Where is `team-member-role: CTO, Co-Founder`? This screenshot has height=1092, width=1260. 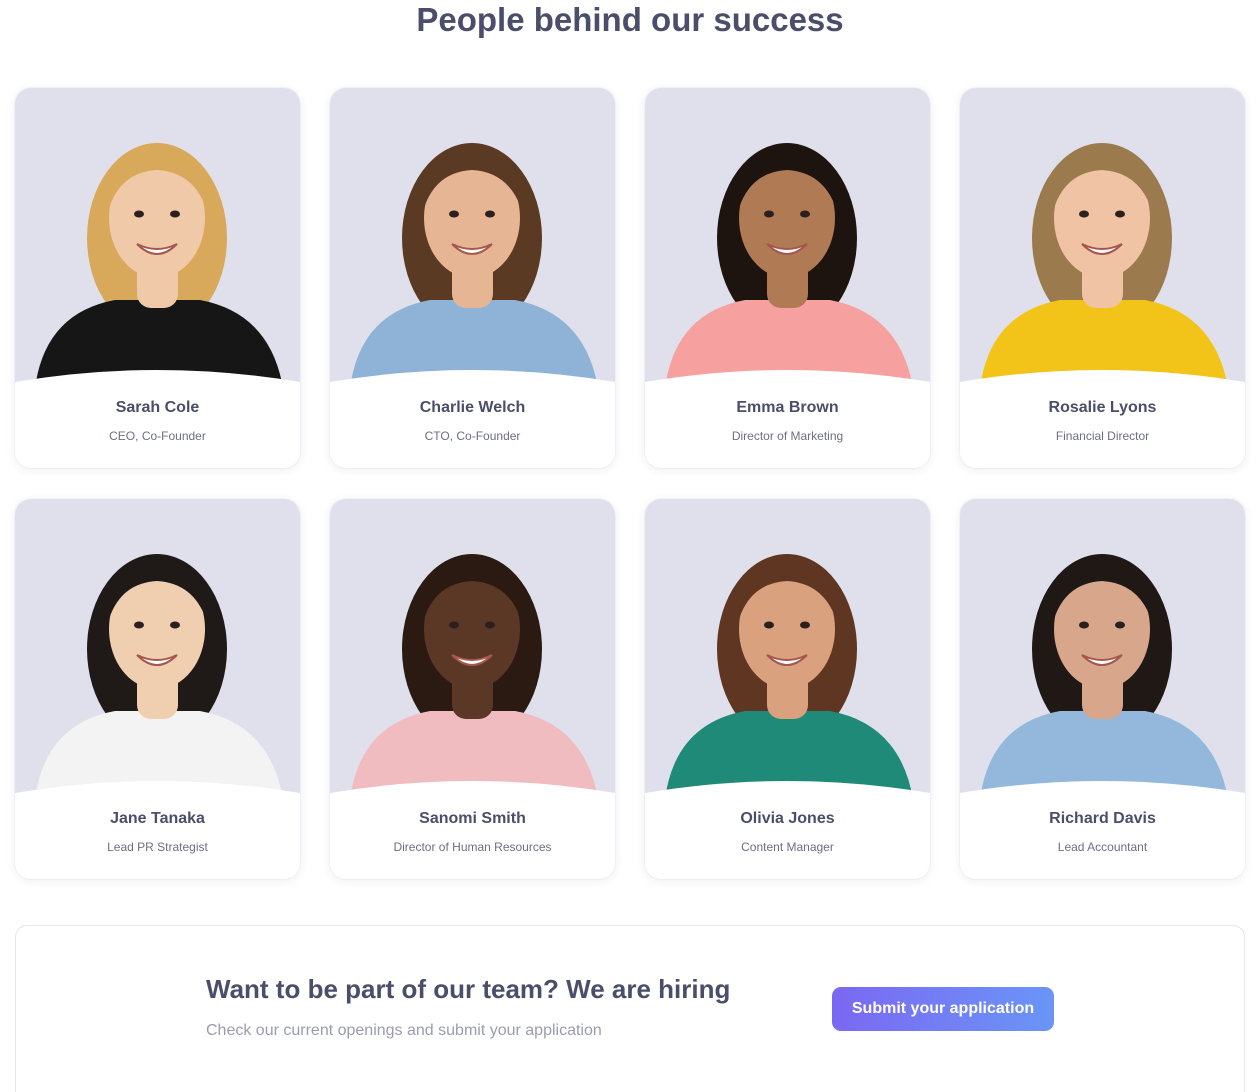
team-member-role: CTO, Co-Founder is located at coordinates (472, 436).